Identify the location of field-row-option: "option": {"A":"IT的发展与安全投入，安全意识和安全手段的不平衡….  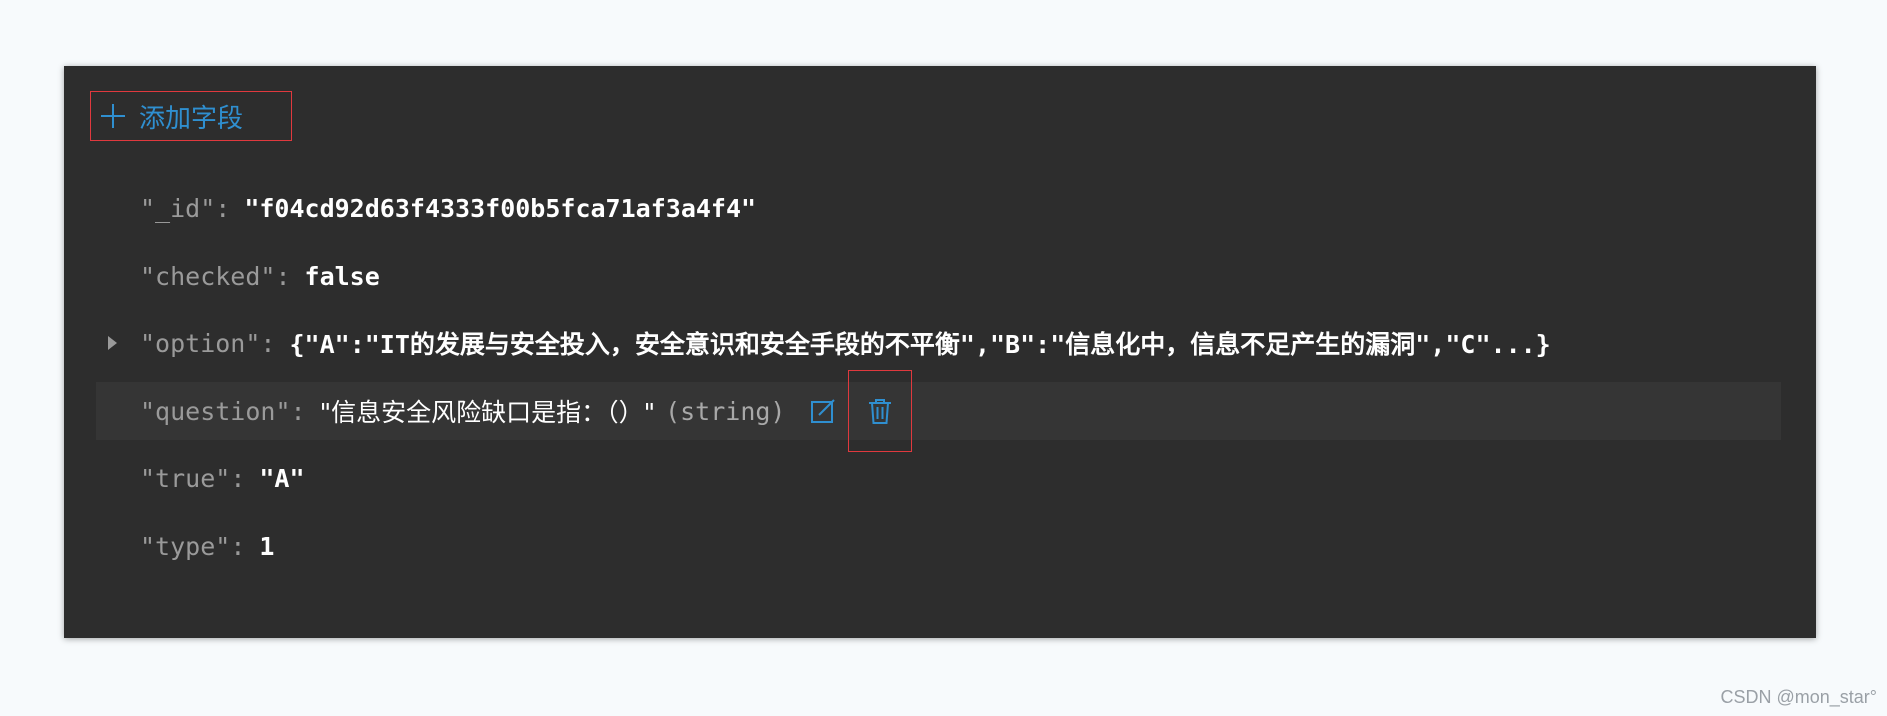
(938, 343).